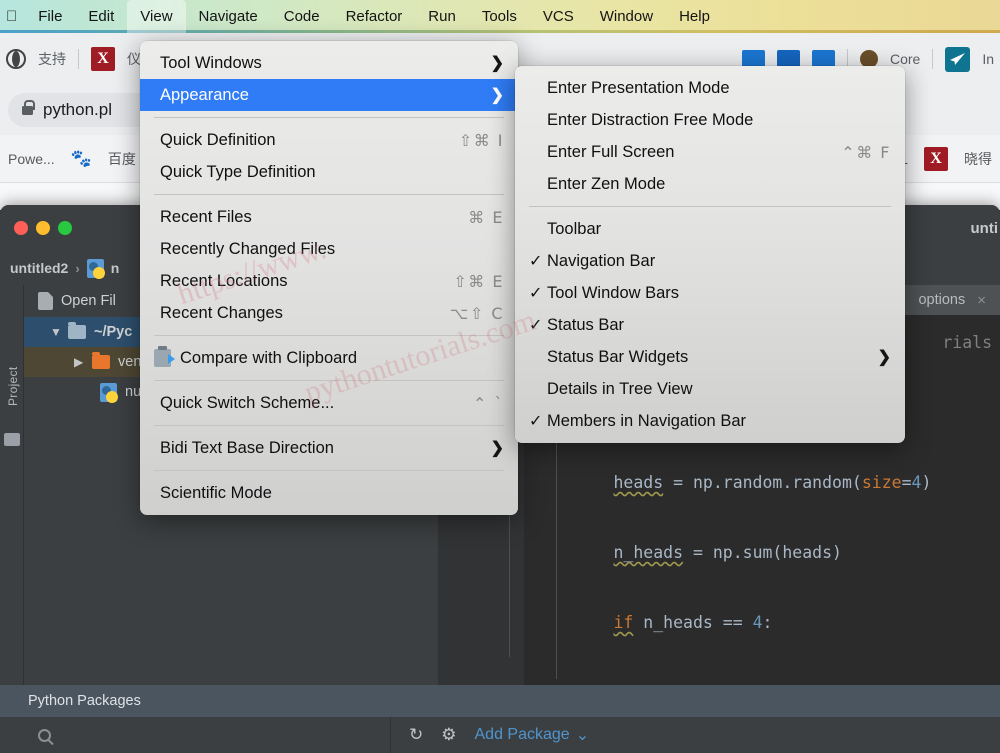 Image resolution: width=1000 pixels, height=753 pixels. What do you see at coordinates (500, 701) in the screenshot?
I see `python-packages-header: Python Packages` at bounding box center [500, 701].